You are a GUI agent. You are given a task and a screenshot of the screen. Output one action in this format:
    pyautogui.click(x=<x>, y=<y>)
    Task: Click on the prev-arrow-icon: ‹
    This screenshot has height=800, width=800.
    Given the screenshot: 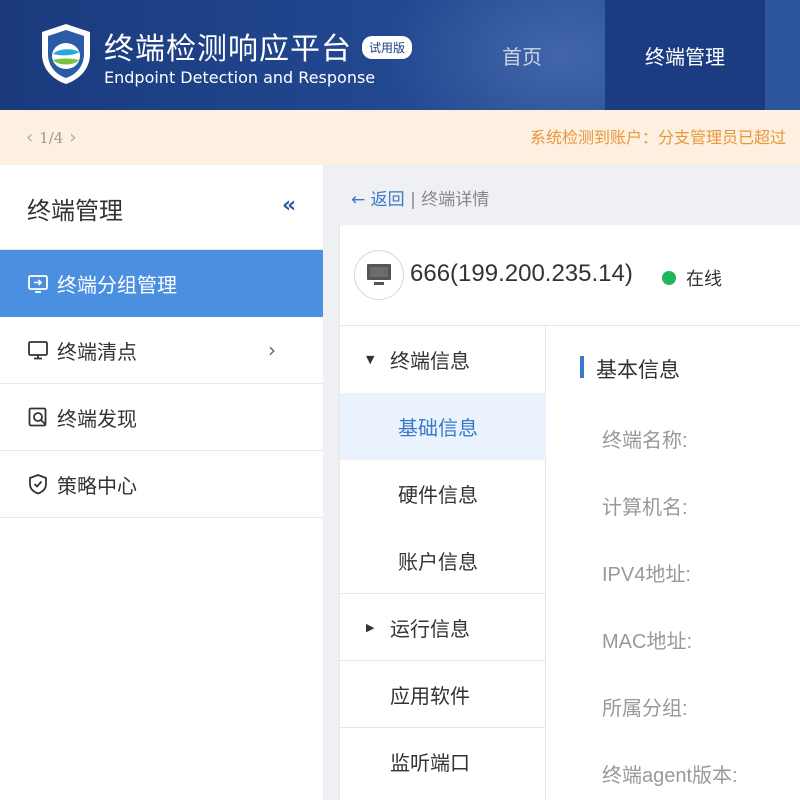 What is the action you would take?
    pyautogui.click(x=29, y=137)
    